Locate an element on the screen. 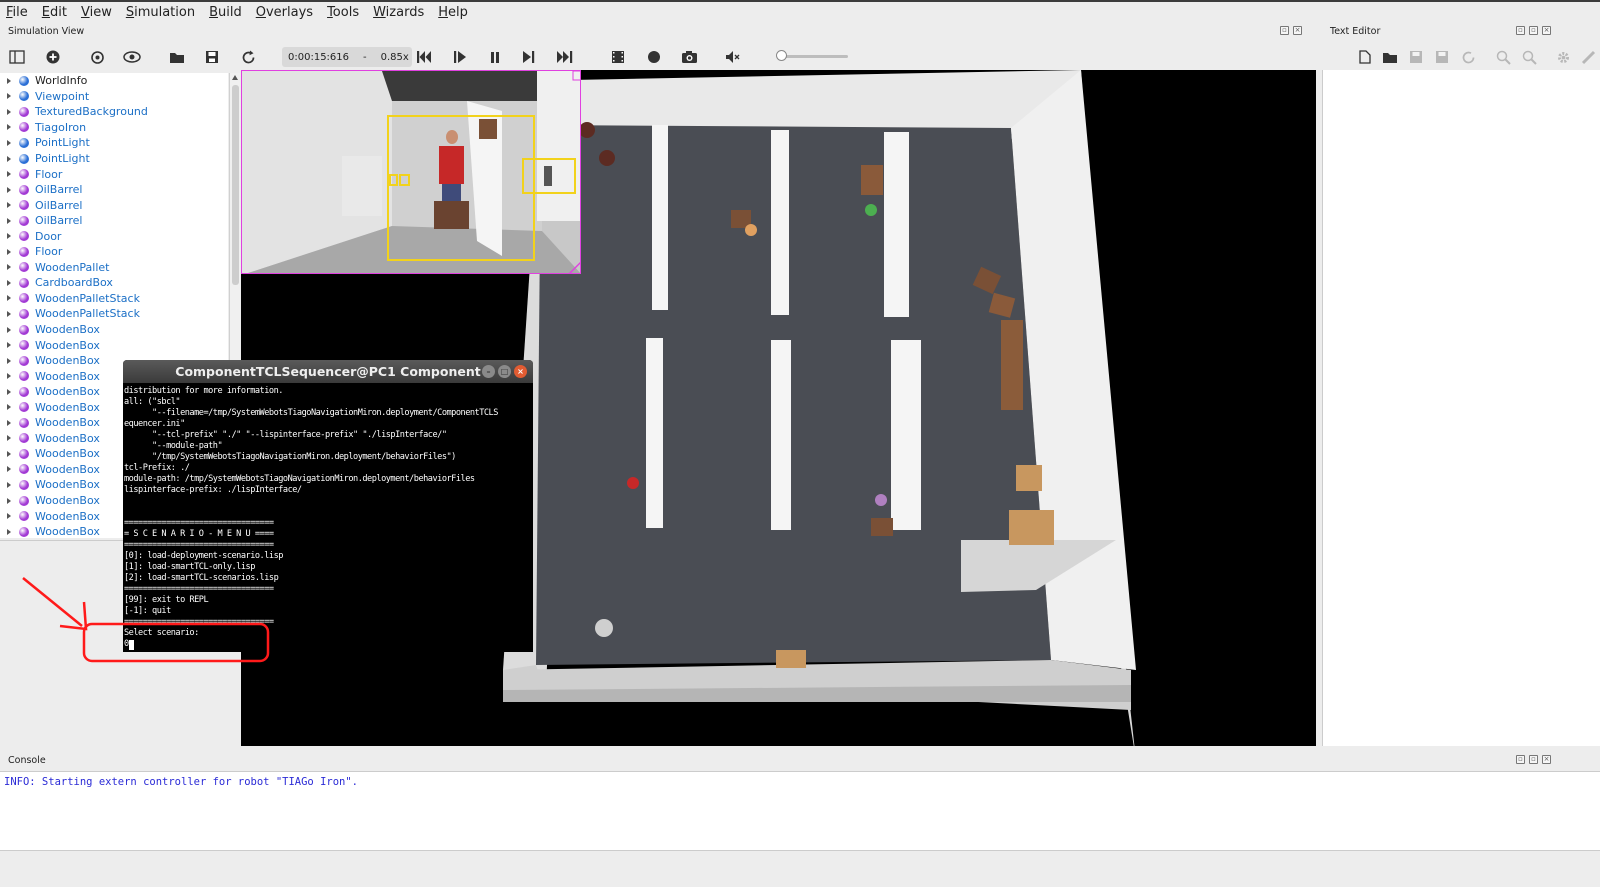 The image size is (1600, 887). scene-tree-item: TiagoIron is located at coordinates (114, 128).